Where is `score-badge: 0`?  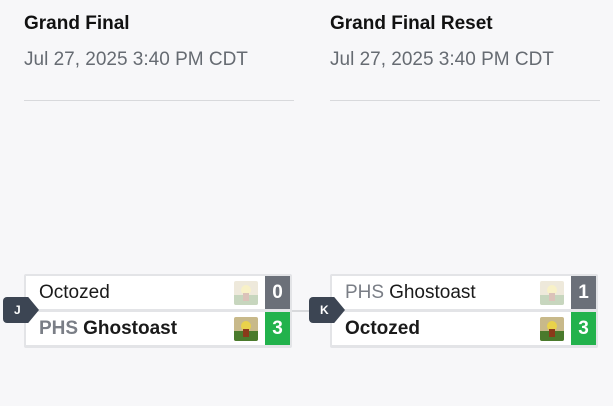 score-badge: 0 is located at coordinates (277, 292).